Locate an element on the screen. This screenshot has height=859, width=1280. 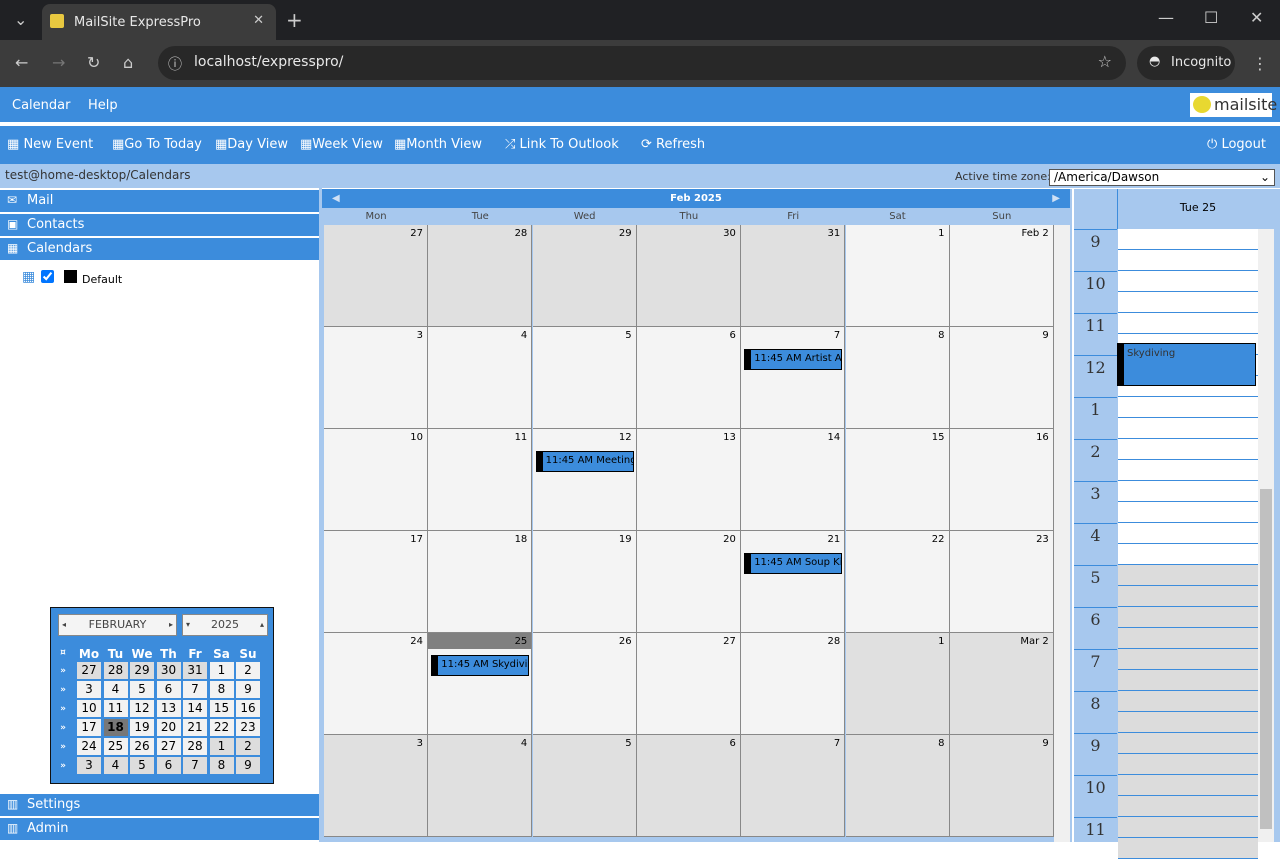
month-day-cell: 30 is located at coordinates (688, 276).